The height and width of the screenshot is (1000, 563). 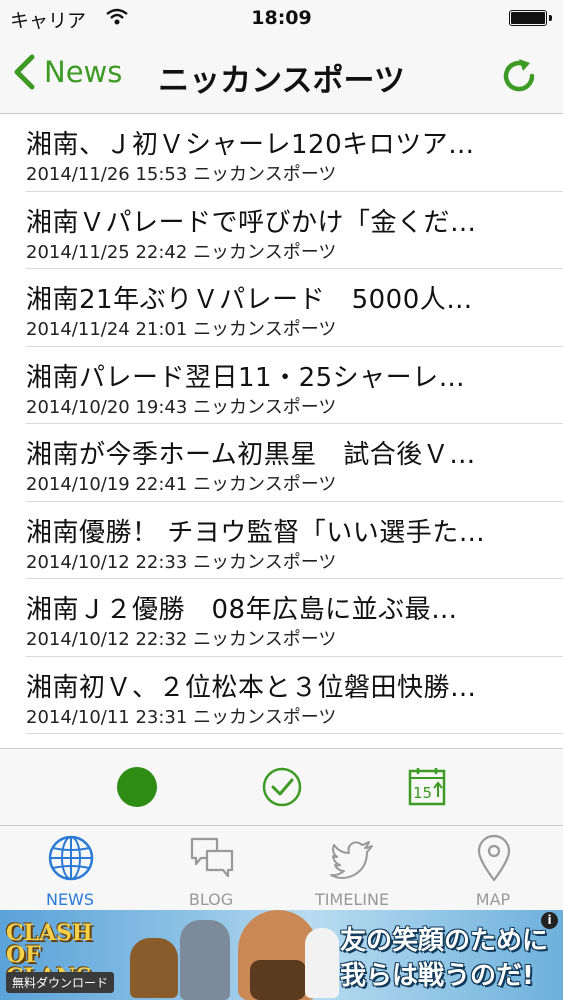 I want to click on toolbar: 15, so click(x=281, y=786).